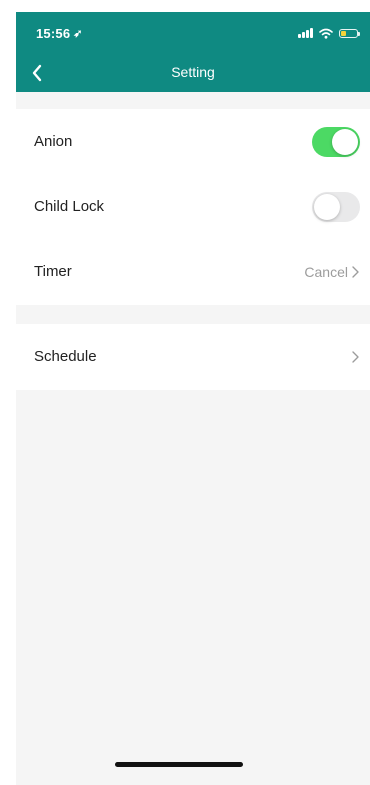  I want to click on cellular-signal-icon, so click(305, 33).